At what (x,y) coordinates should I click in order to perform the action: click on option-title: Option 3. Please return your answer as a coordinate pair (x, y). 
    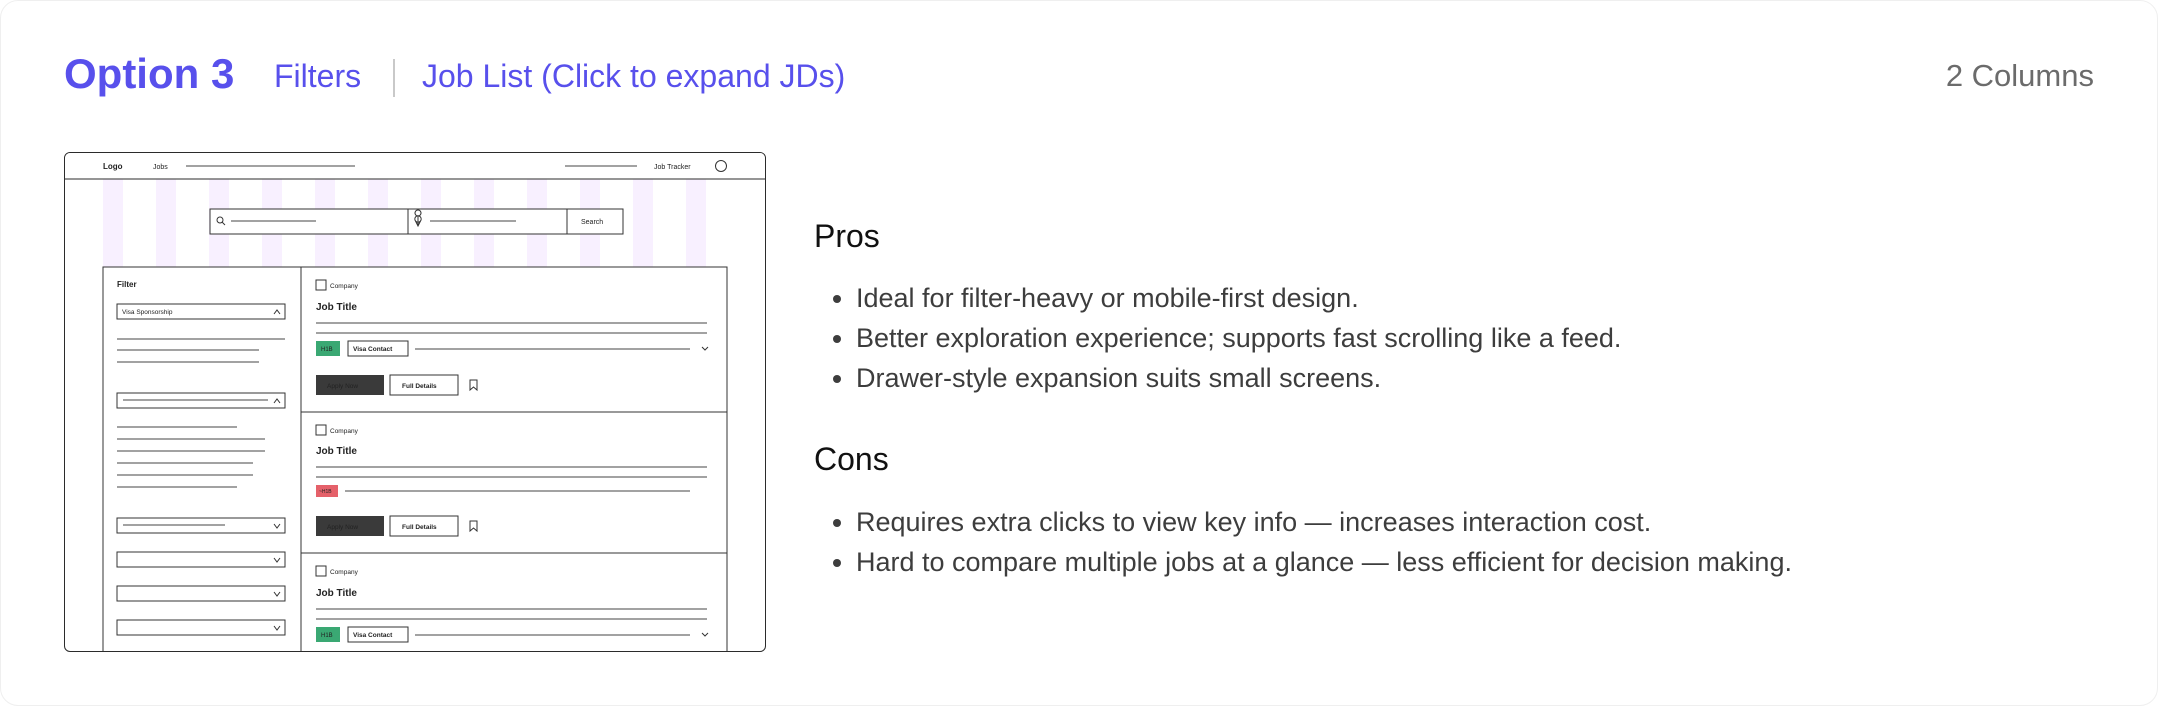
    Looking at the image, I should click on (149, 73).